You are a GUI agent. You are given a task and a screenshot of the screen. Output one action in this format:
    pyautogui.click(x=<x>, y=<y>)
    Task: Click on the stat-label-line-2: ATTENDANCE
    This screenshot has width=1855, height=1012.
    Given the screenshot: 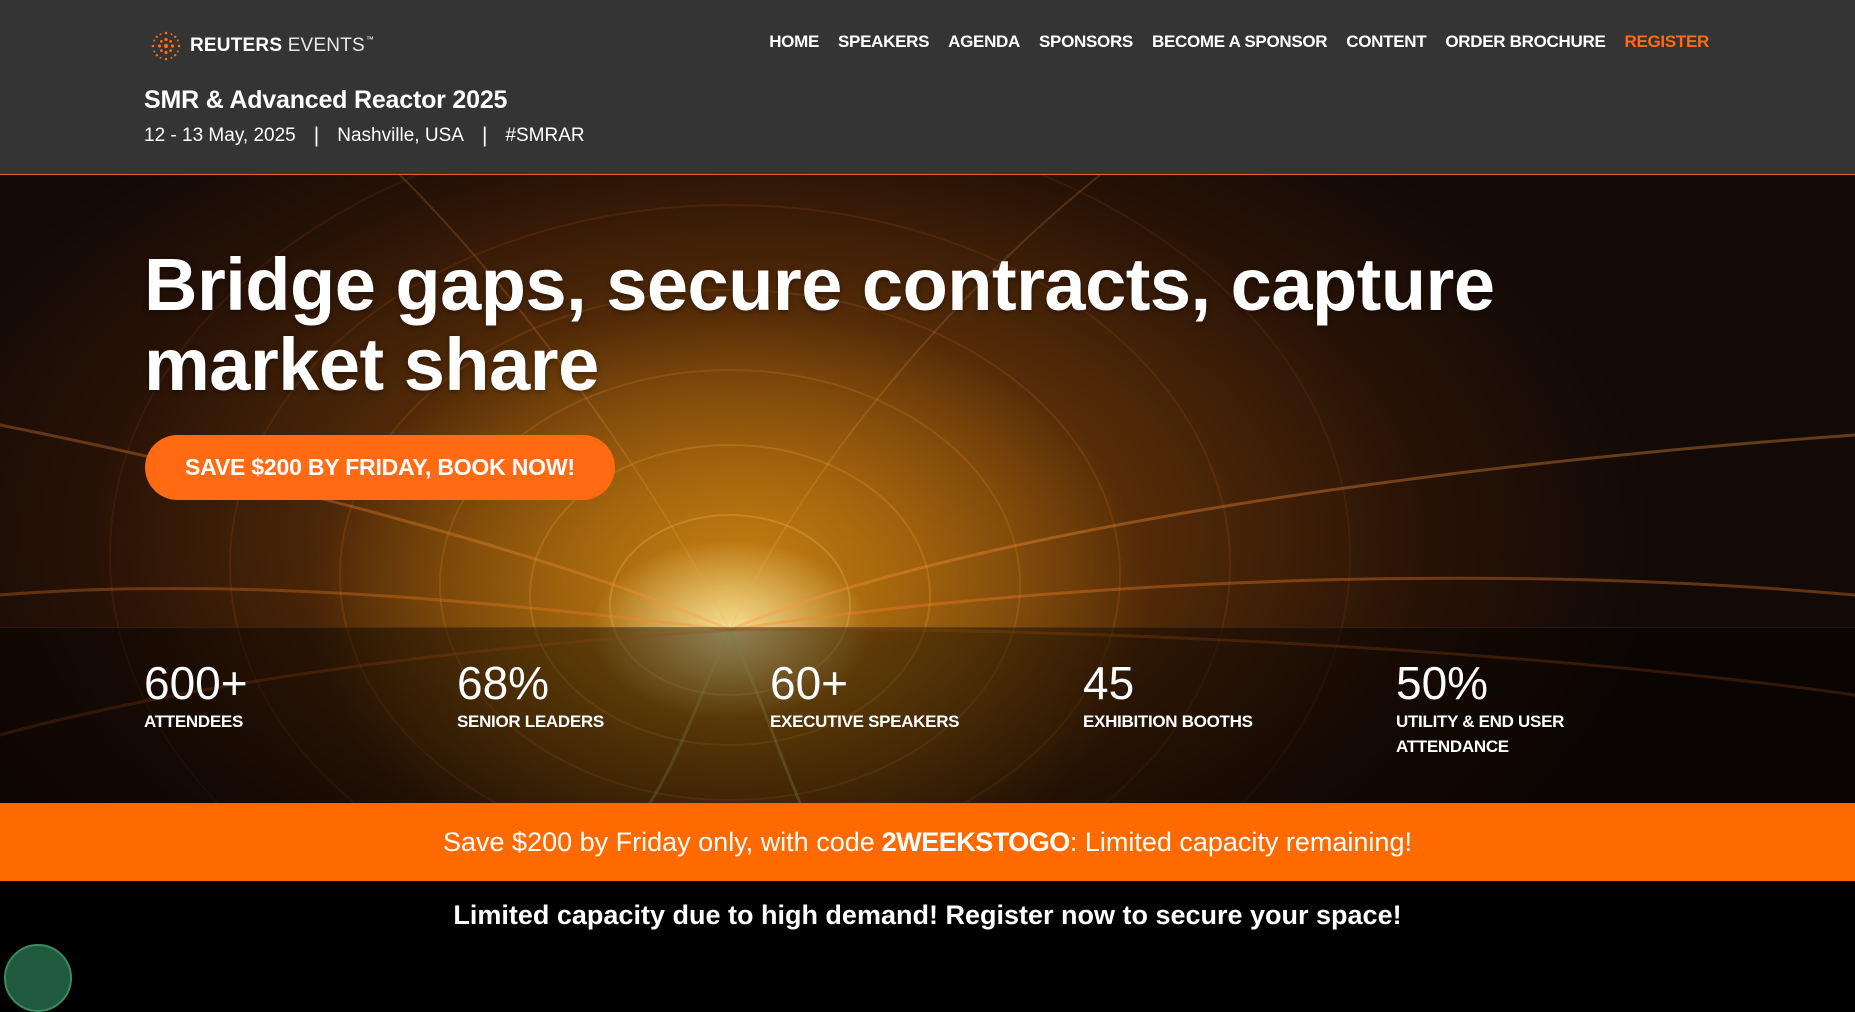 What is the action you would take?
    pyautogui.click(x=1452, y=746)
    